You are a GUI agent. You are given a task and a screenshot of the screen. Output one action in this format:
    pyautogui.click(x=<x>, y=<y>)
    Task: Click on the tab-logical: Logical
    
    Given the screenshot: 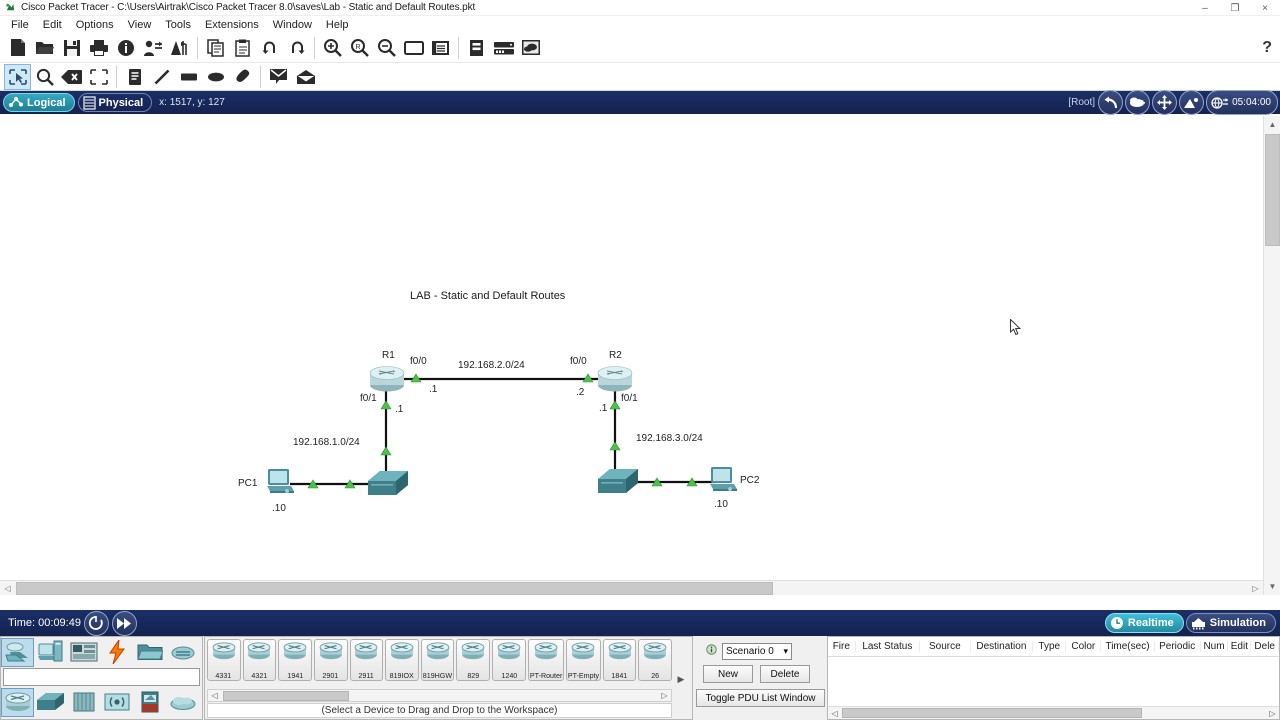 What is the action you would take?
    pyautogui.click(x=39, y=102)
    